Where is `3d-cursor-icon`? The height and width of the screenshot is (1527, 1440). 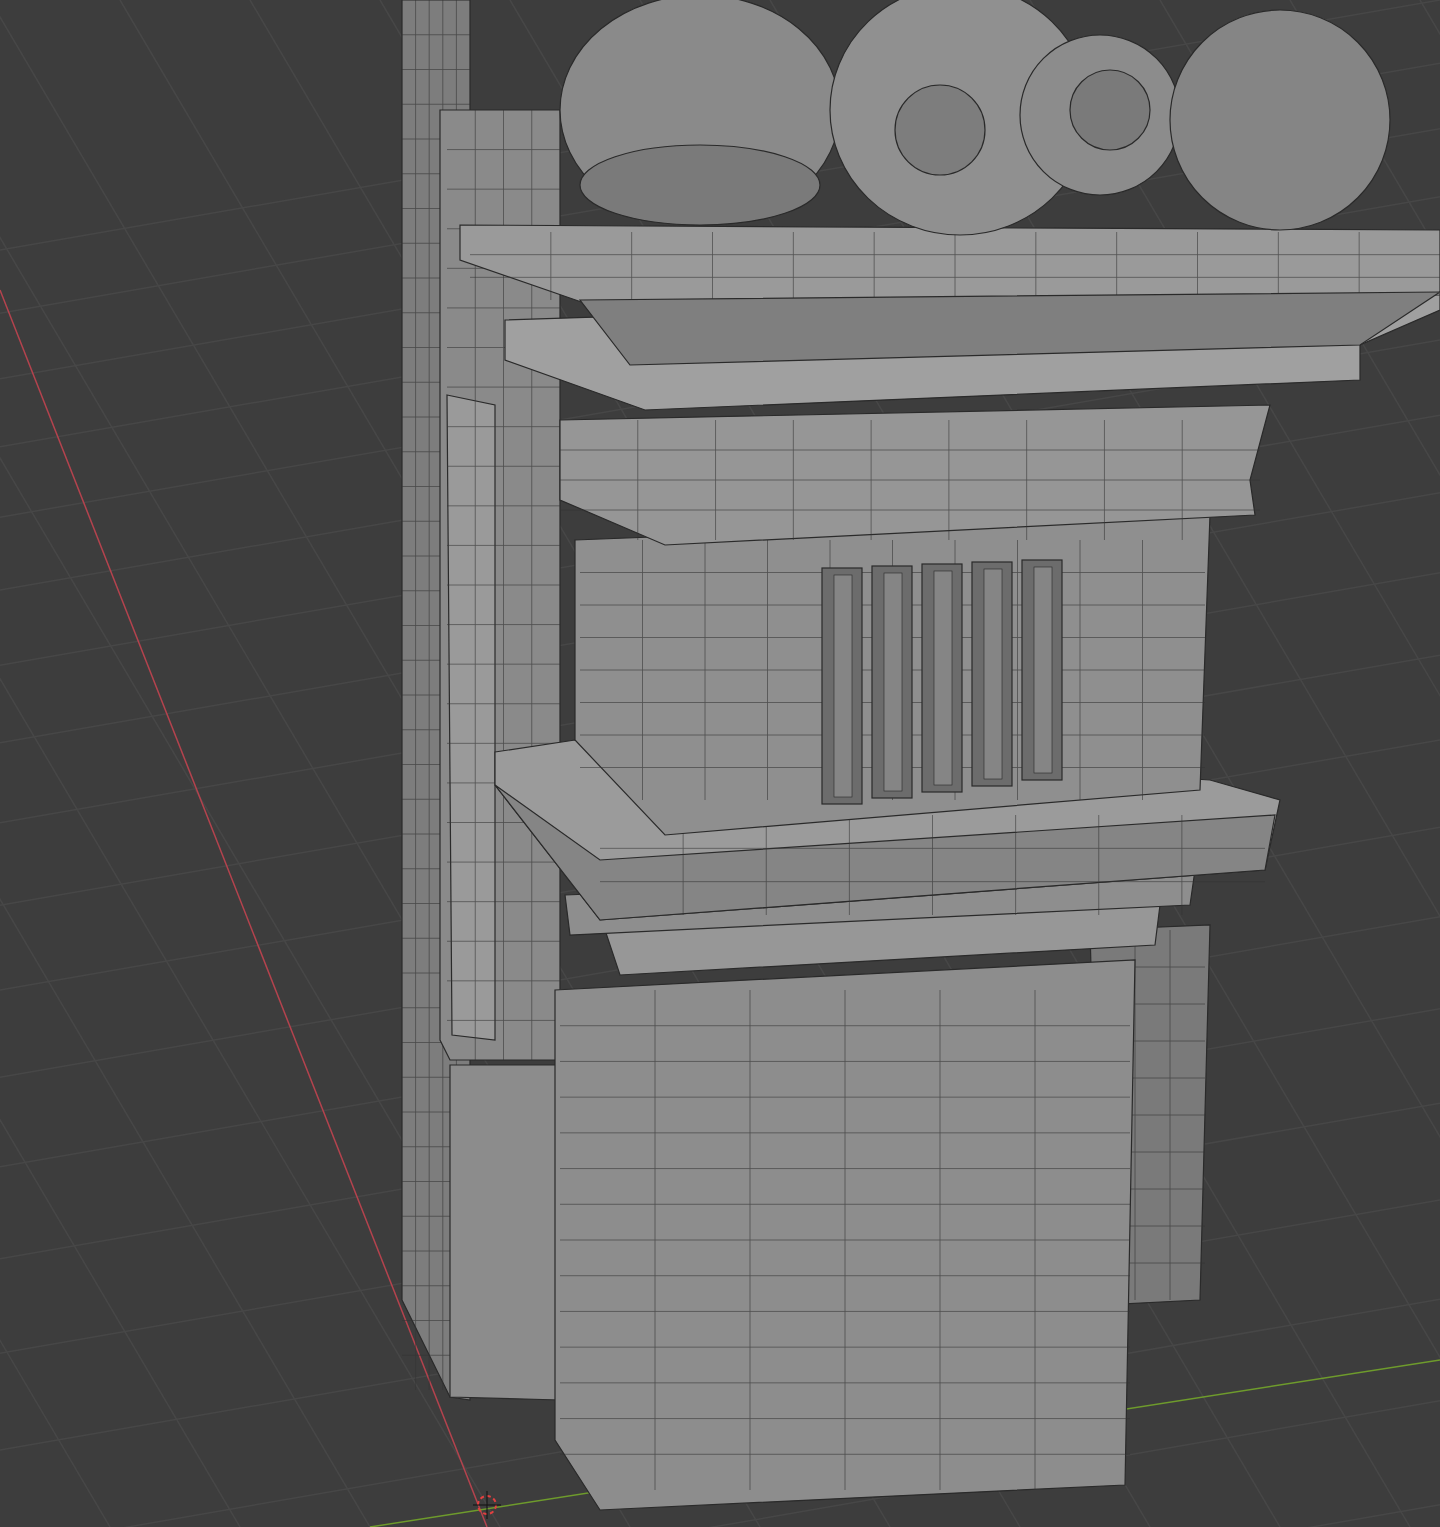
3d-cursor-icon is located at coordinates (487, 1505).